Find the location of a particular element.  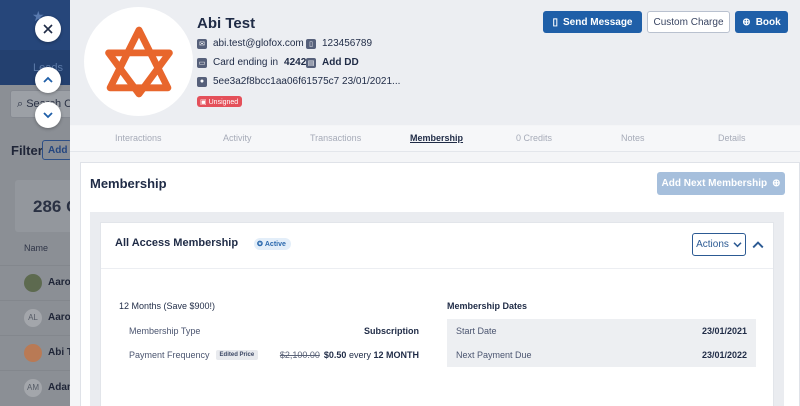

background-row: AL Aaron is located at coordinates (38, 317).